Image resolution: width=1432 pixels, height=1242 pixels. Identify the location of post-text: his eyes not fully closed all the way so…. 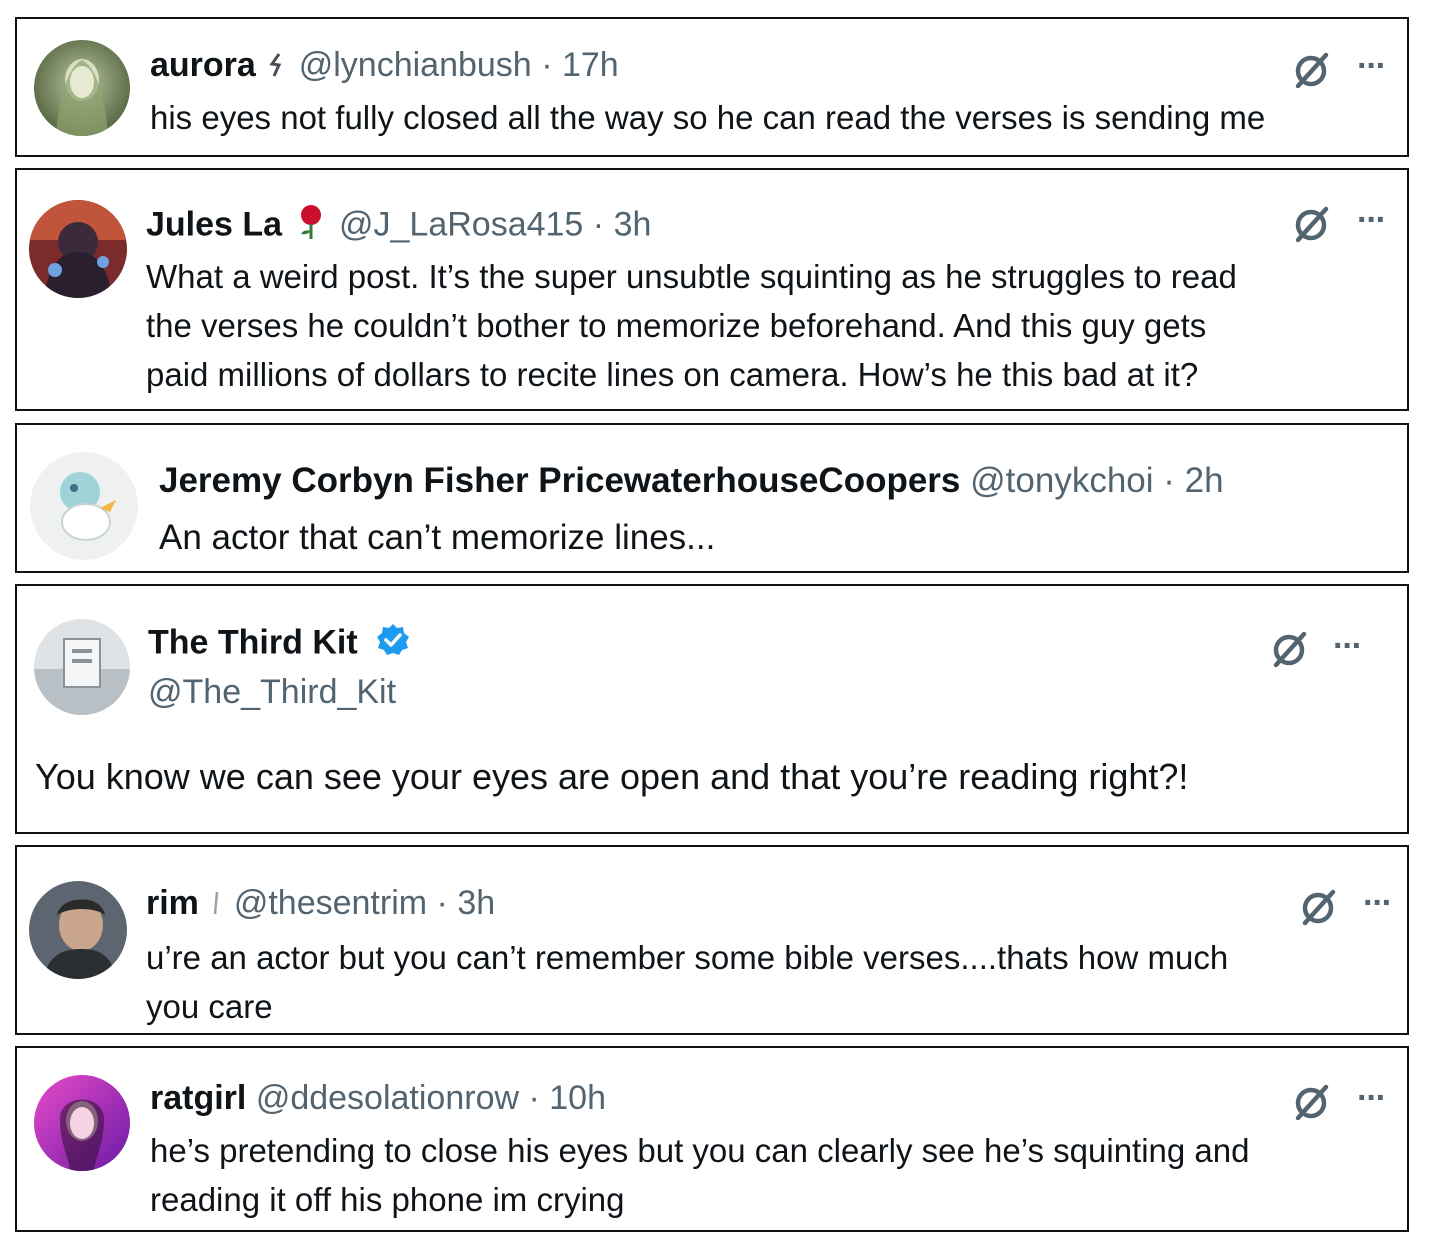
(707, 117).